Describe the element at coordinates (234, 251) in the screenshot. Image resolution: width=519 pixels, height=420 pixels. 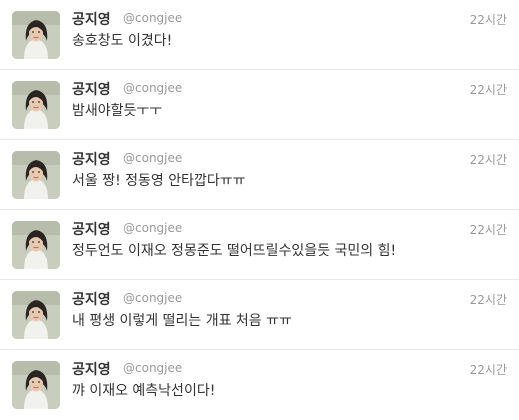
I see `tweet-text: 정두언도 이재오 정몽준도 떨어뜨릴수있을듯 국민의 힘!` at that location.